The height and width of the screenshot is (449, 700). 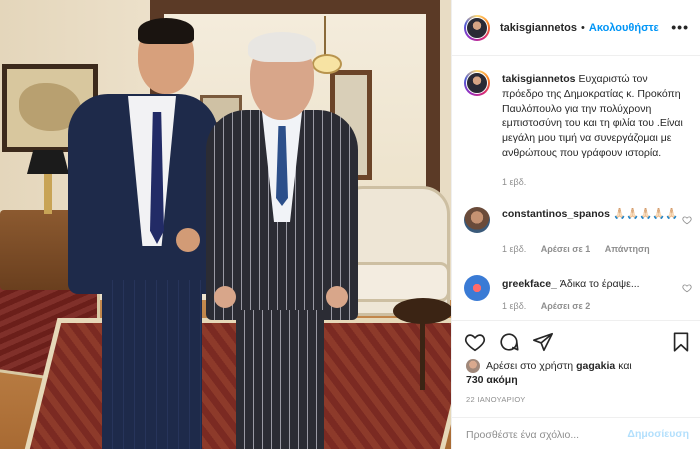 I want to click on caption-username: takisgiannetos, so click(x=539, y=79).